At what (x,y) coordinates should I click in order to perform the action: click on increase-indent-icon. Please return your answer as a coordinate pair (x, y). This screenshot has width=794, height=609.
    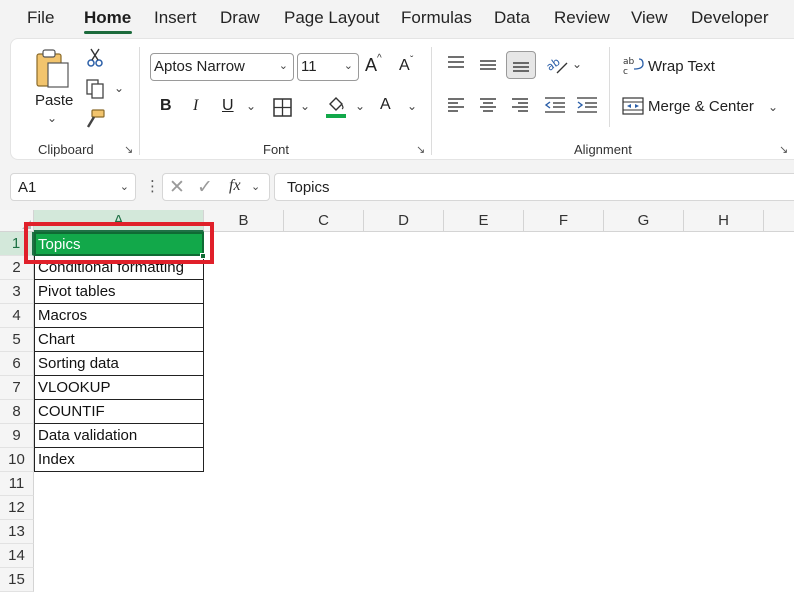
    Looking at the image, I should click on (587, 105).